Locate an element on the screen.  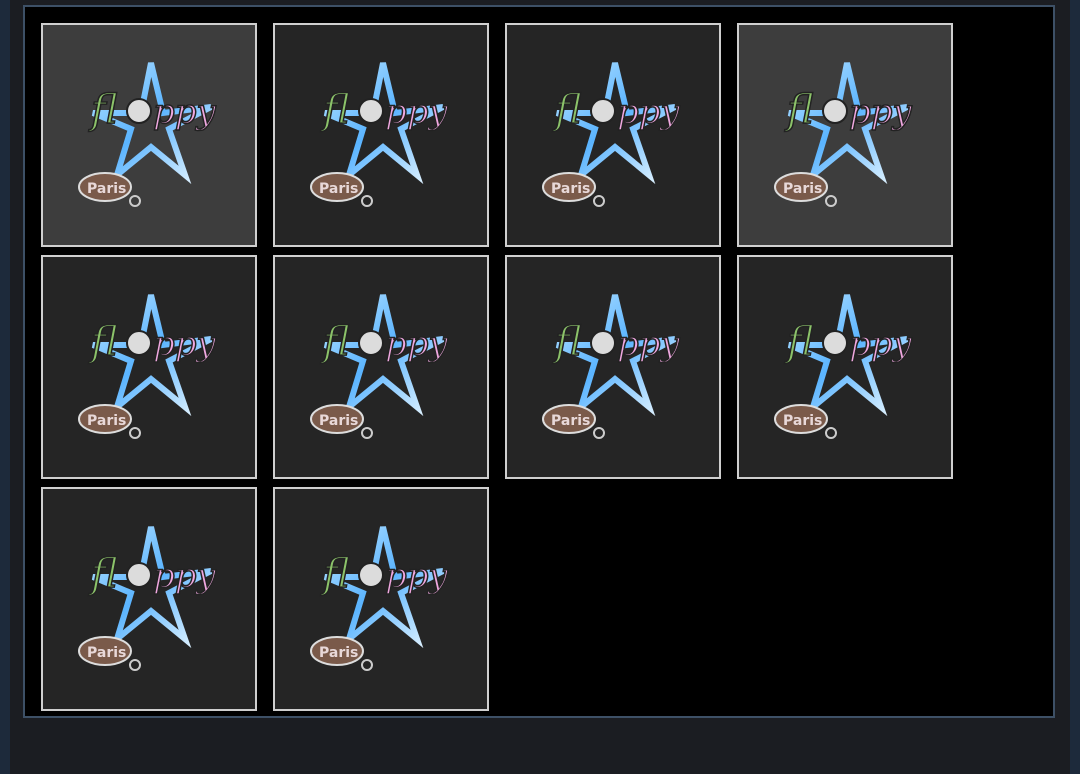
window-edge-left is located at coordinates (5, 387).